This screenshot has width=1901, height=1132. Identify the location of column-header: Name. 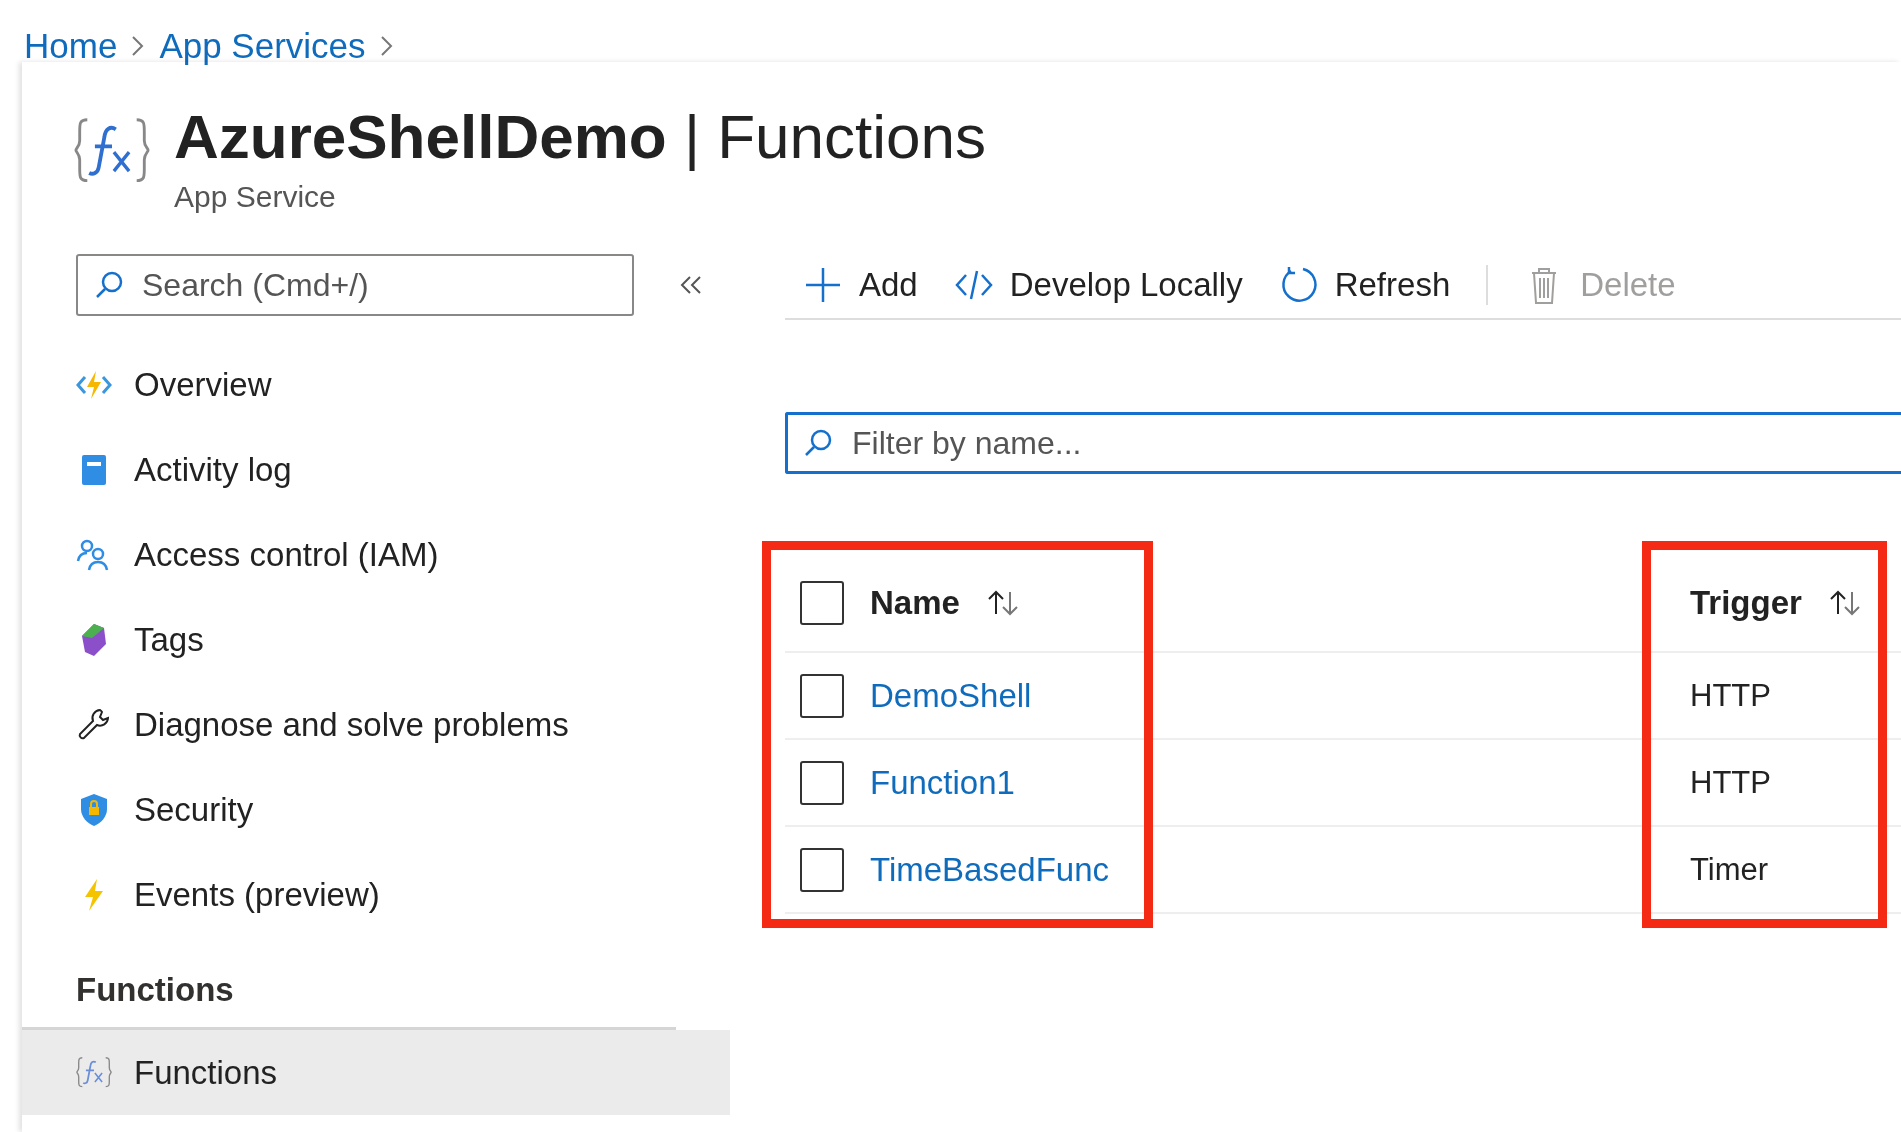
(915, 602).